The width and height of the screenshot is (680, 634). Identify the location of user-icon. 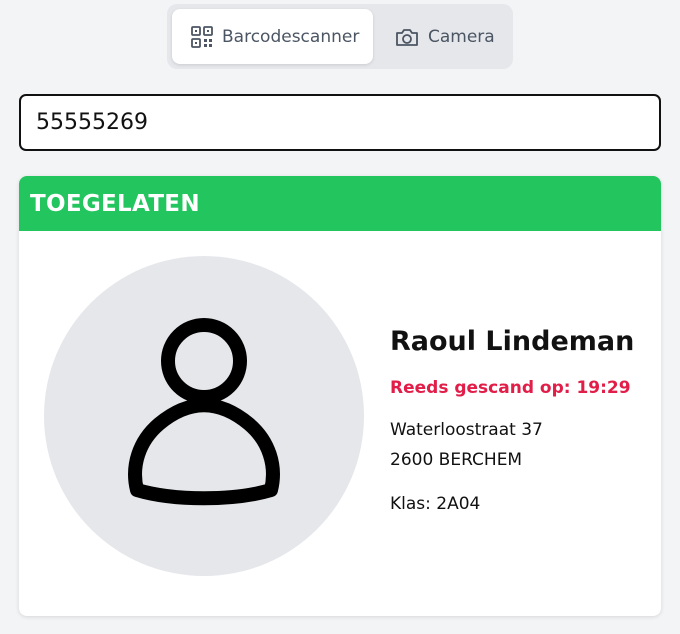
(204, 412).